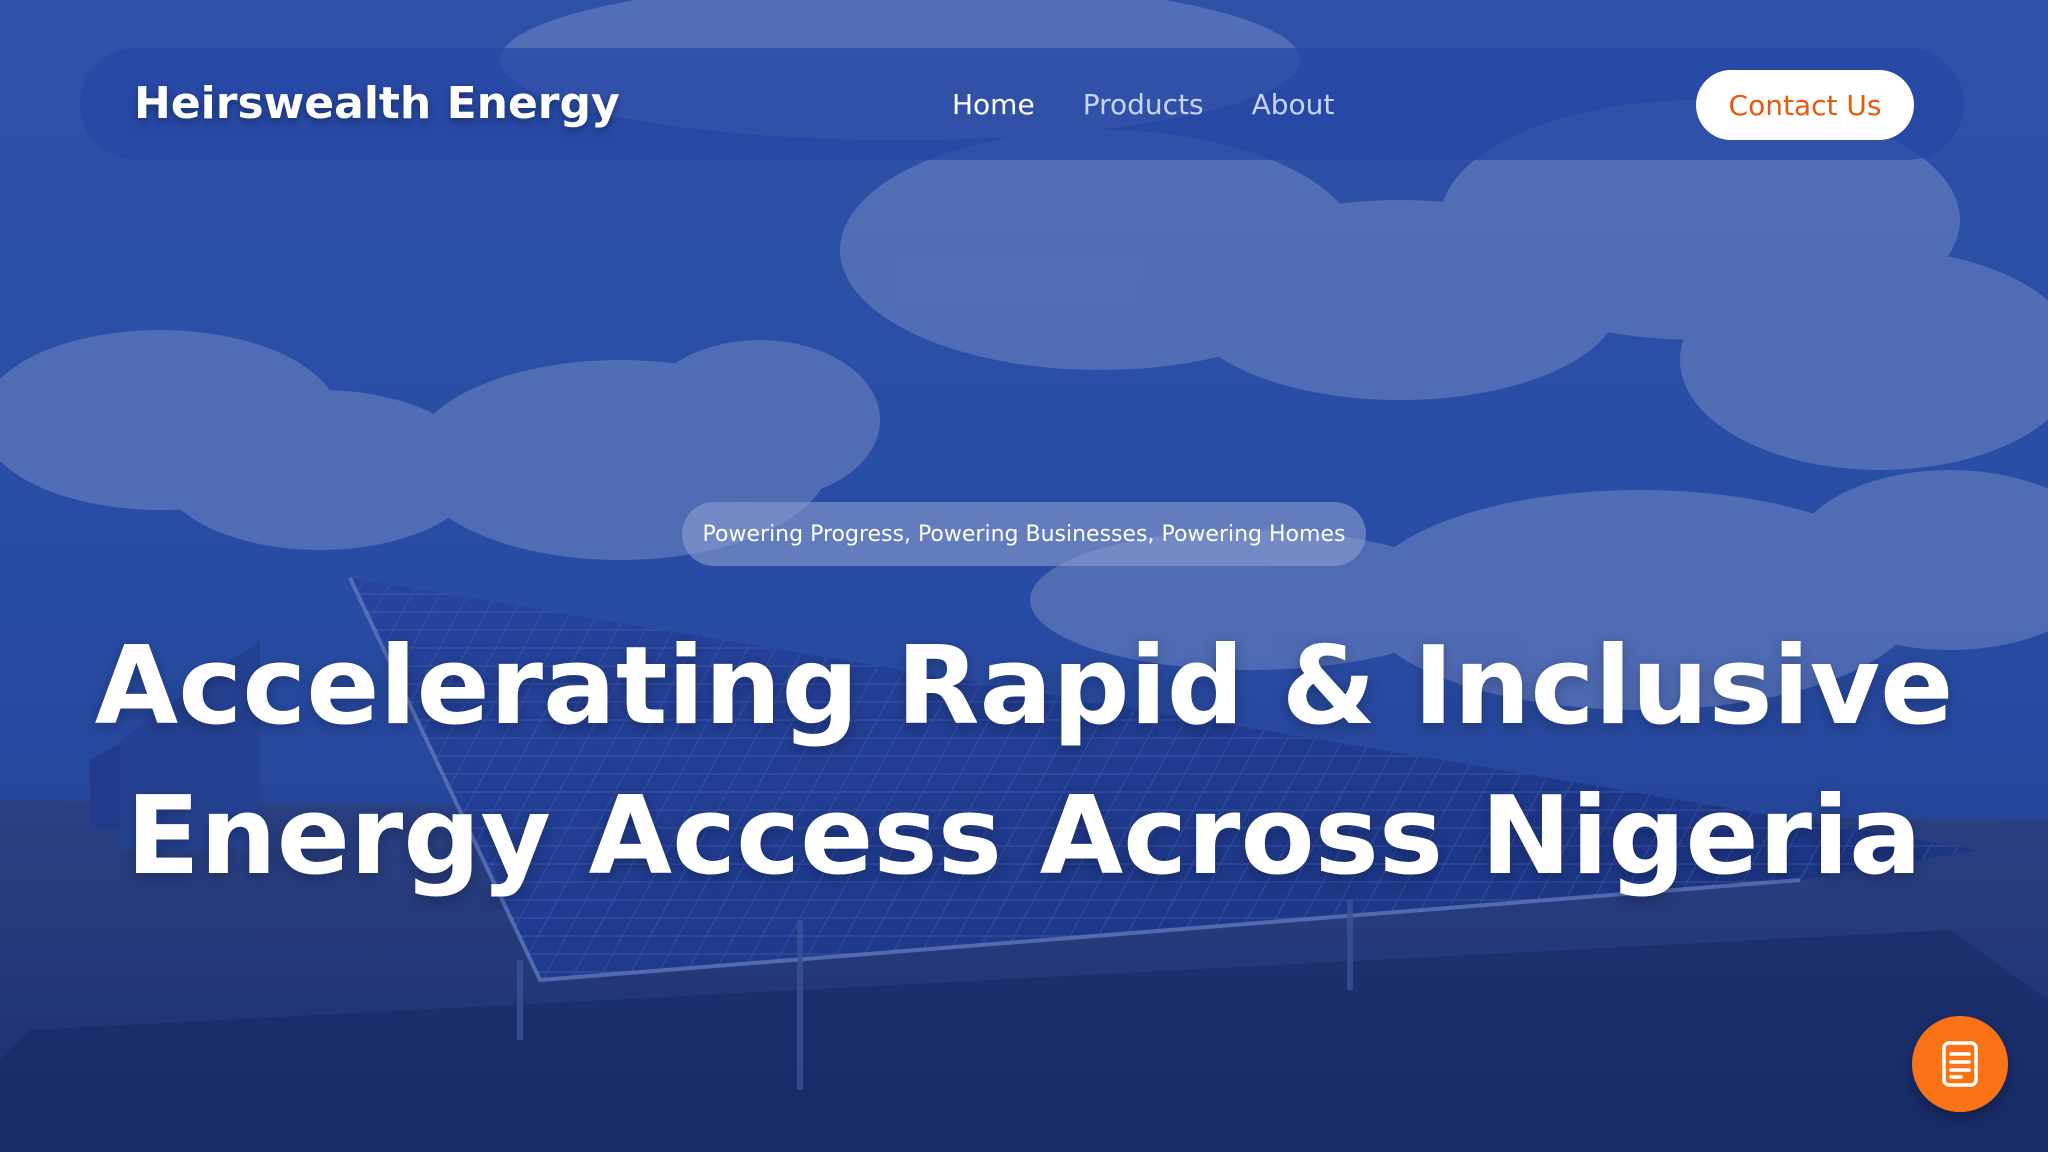 This screenshot has height=1152, width=2048. I want to click on nav-link-products: Products, so click(1143, 104).